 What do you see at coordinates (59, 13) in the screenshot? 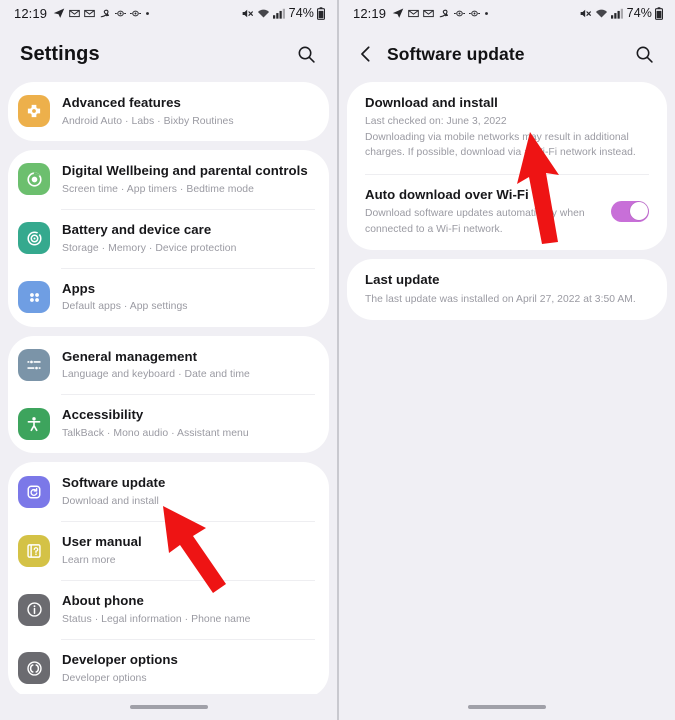
I see `telegram-icon` at bounding box center [59, 13].